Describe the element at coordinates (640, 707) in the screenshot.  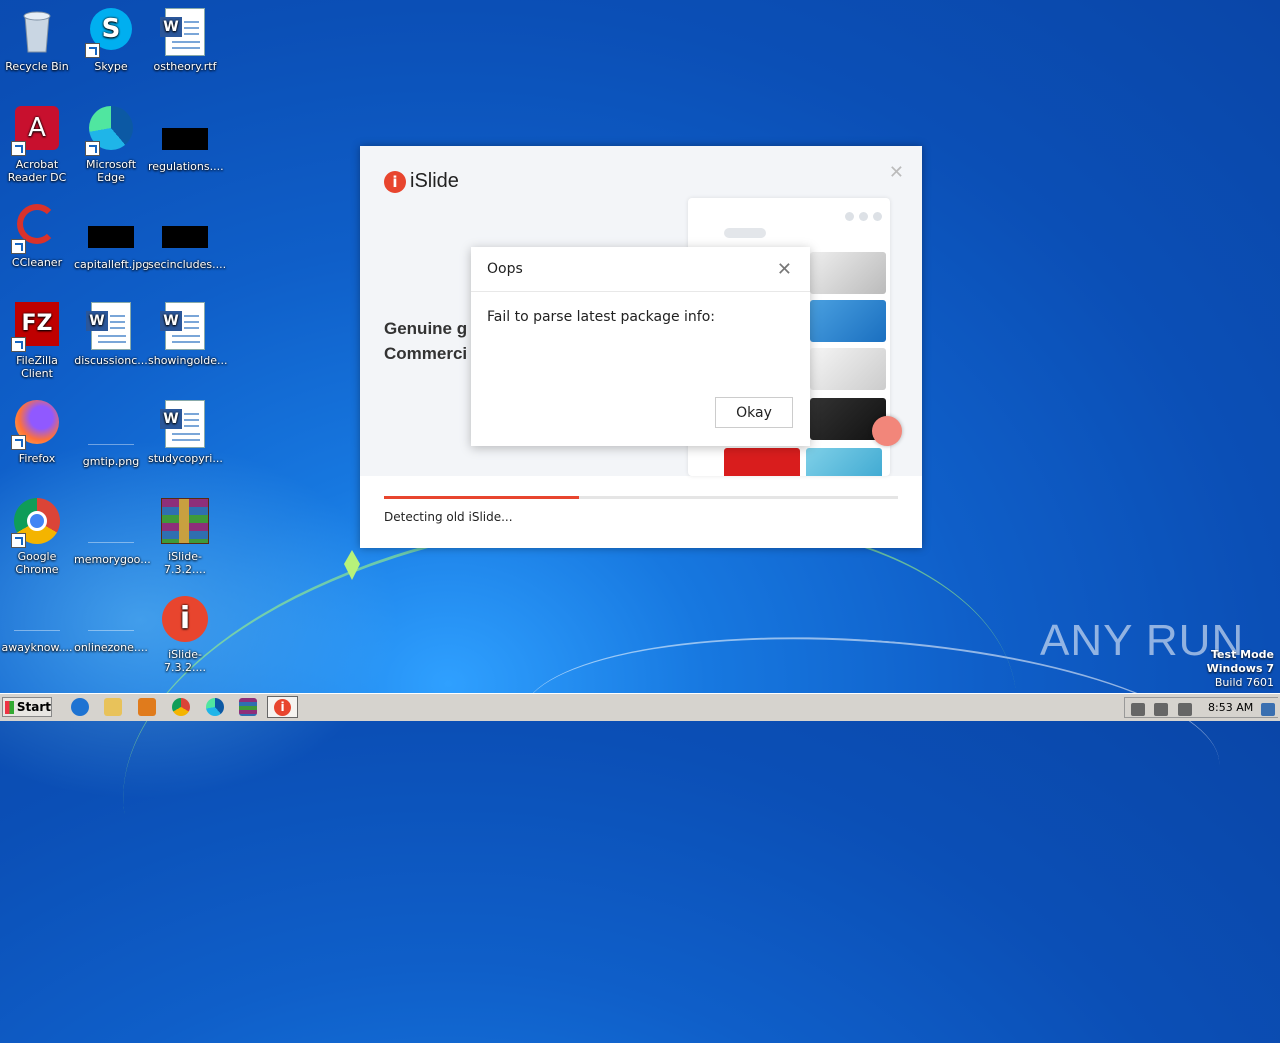
I see `taskbar: Start i 8:53 AM` at that location.